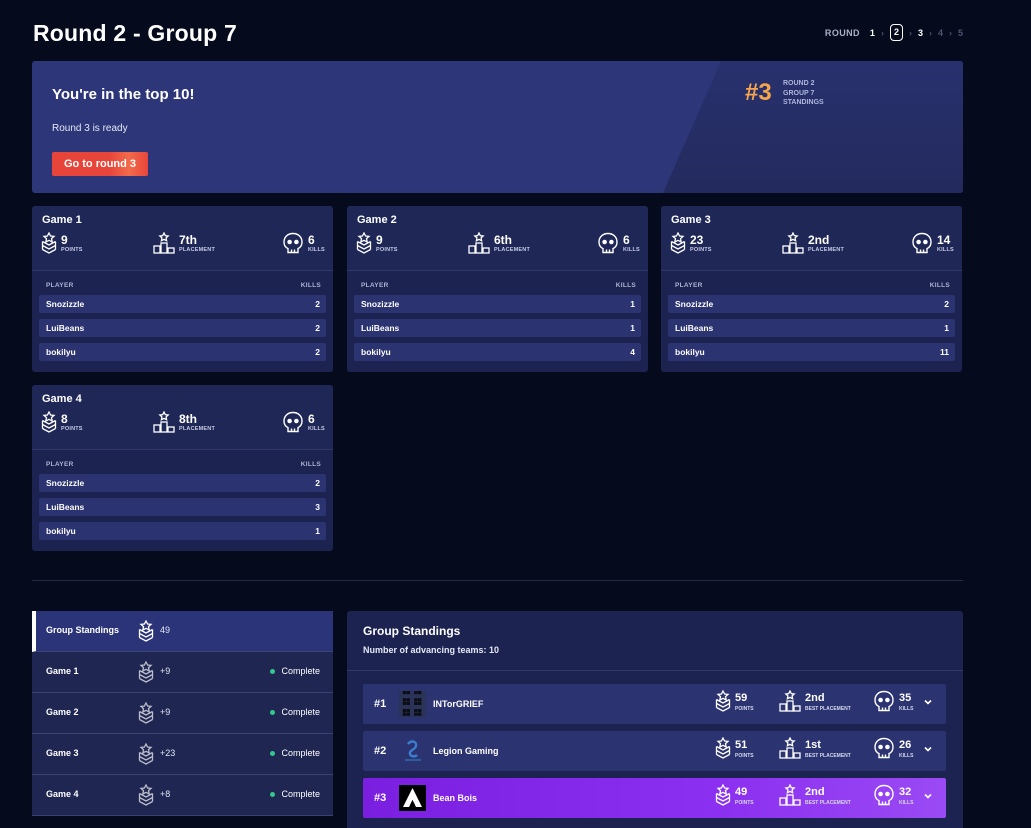 The image size is (1031, 828). What do you see at coordinates (882, 32) in the screenshot?
I see `chevron-right-icon: ›` at bounding box center [882, 32].